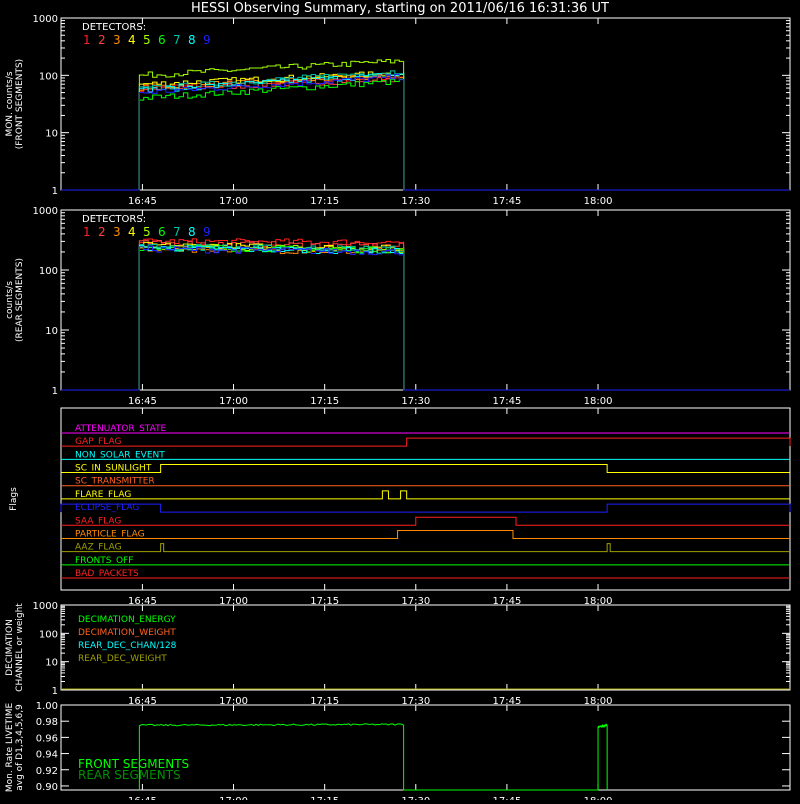 The image size is (800, 804). What do you see at coordinates (55, 191) in the screenshot?
I see `front-ytick-label: 1` at bounding box center [55, 191].